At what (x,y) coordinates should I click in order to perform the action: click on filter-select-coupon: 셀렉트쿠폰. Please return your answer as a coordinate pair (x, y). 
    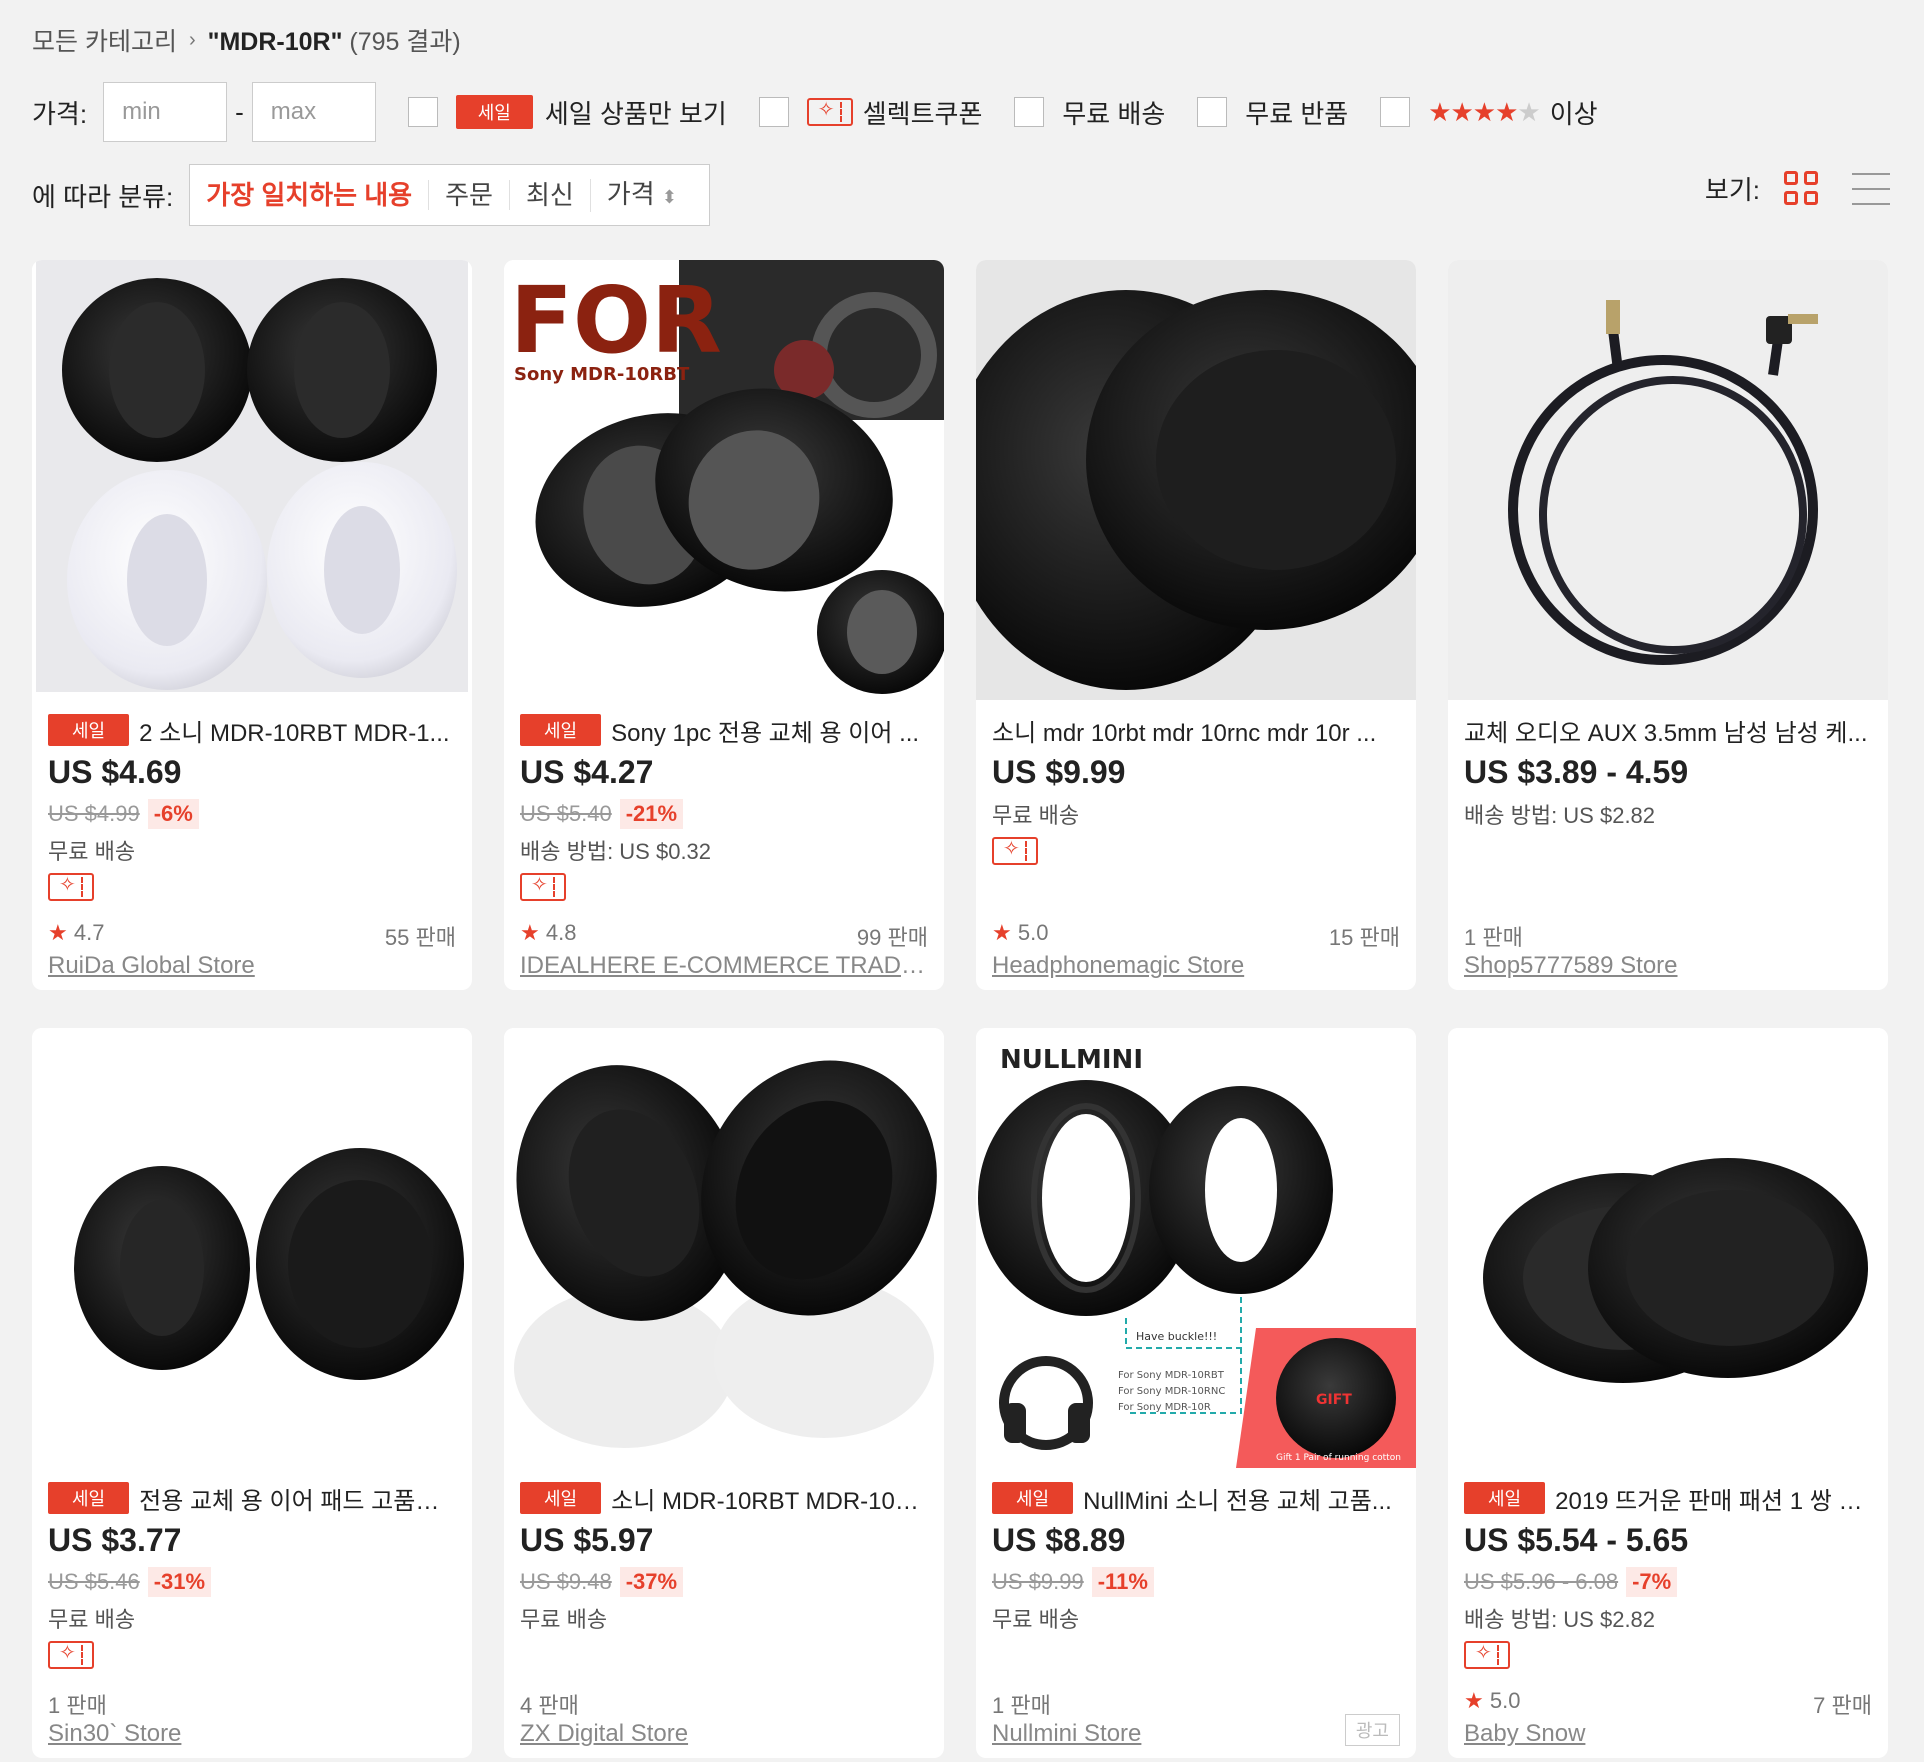
    Looking at the image, I should click on (870, 112).